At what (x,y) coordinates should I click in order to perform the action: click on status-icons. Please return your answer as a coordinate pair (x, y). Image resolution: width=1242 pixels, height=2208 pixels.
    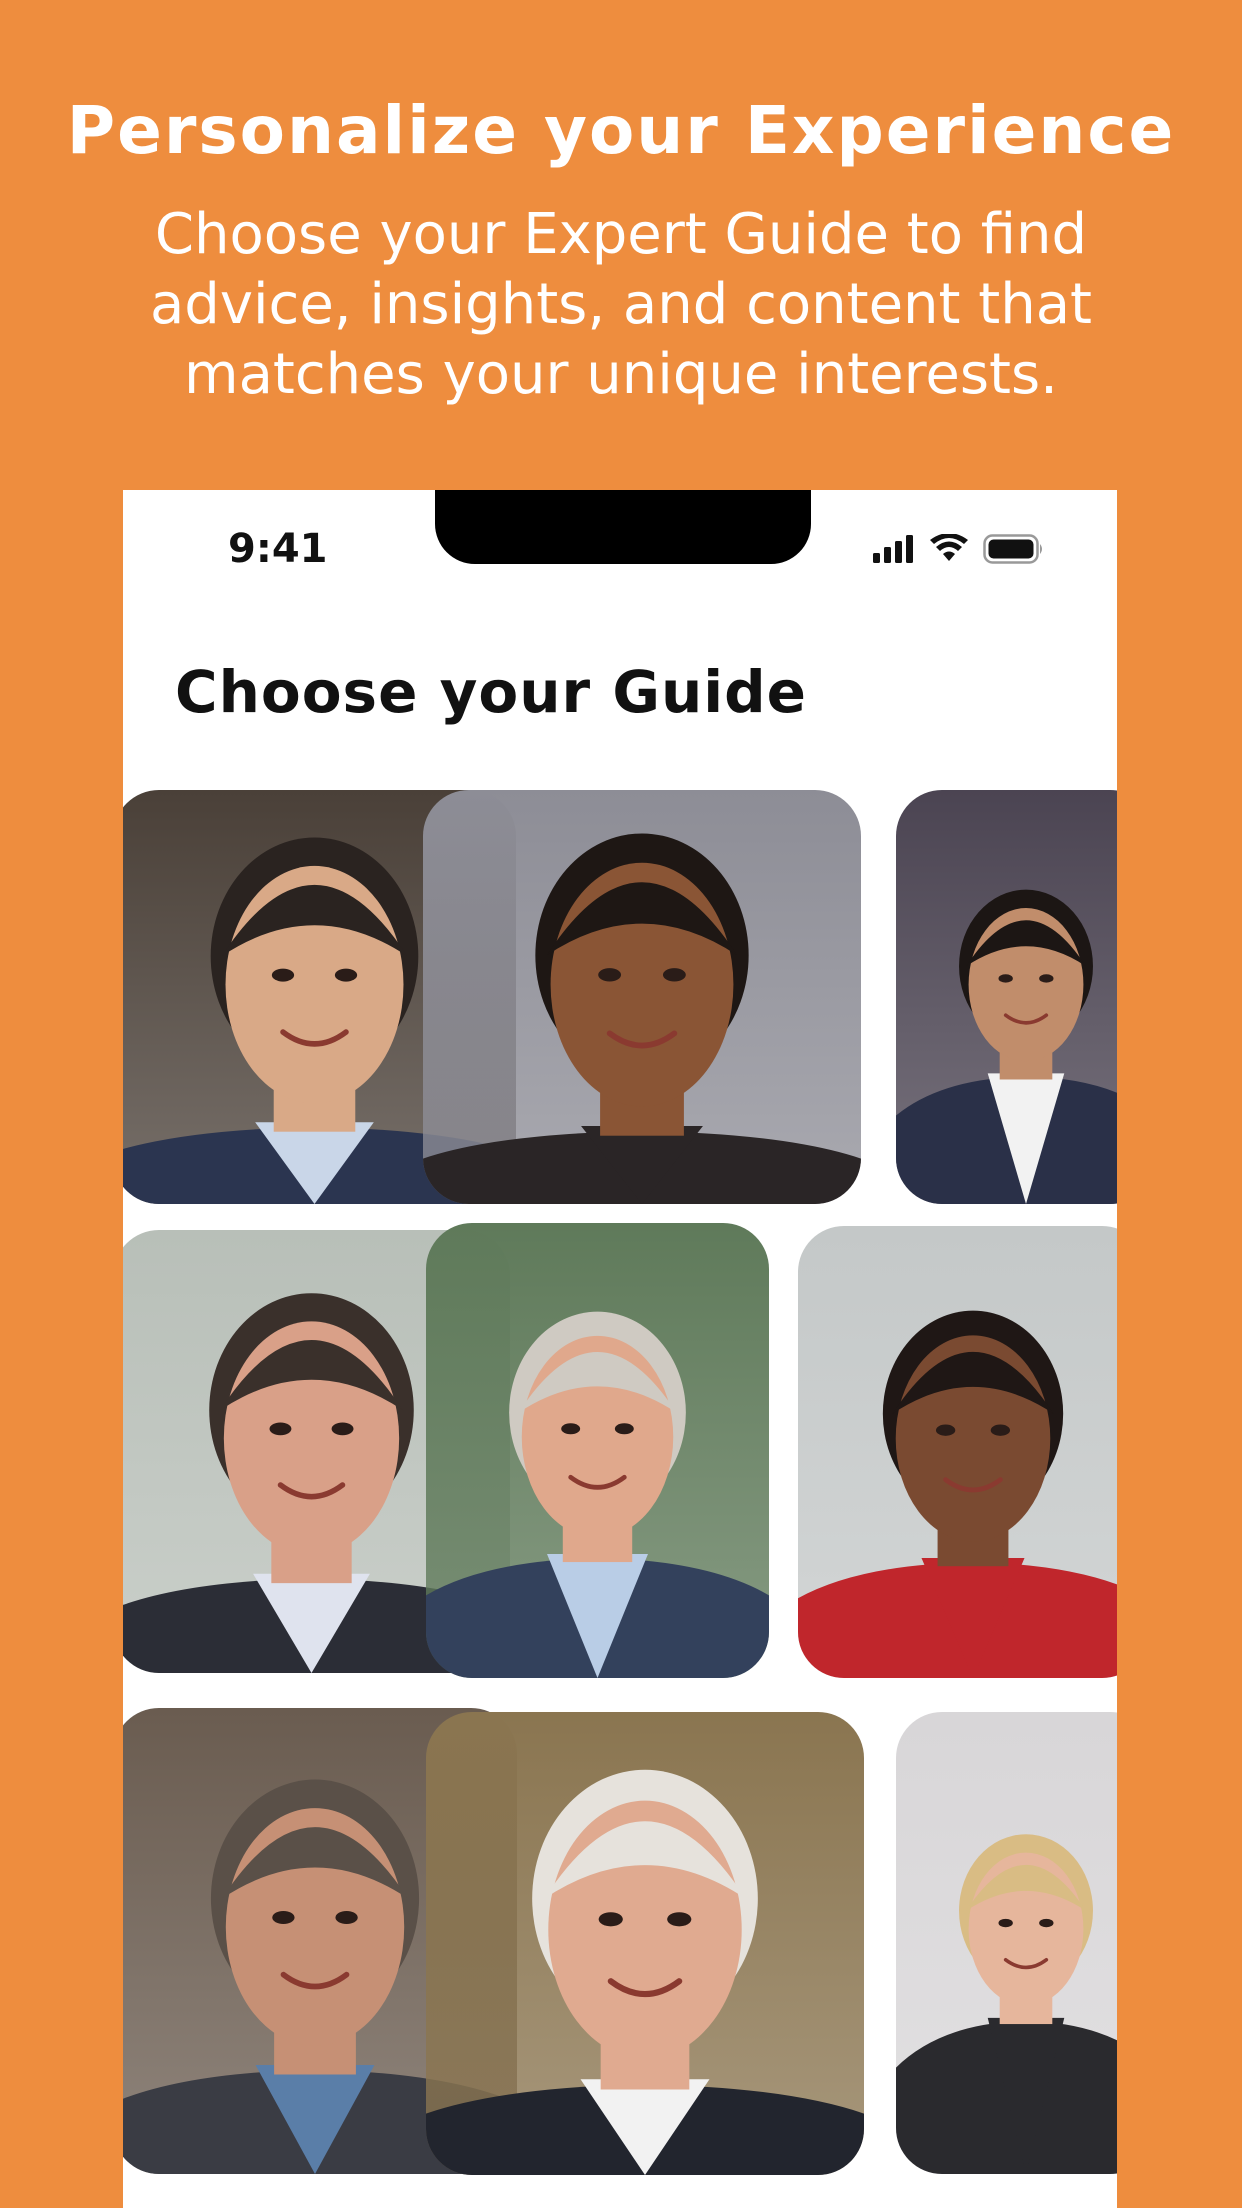
    Looking at the image, I should click on (959, 550).